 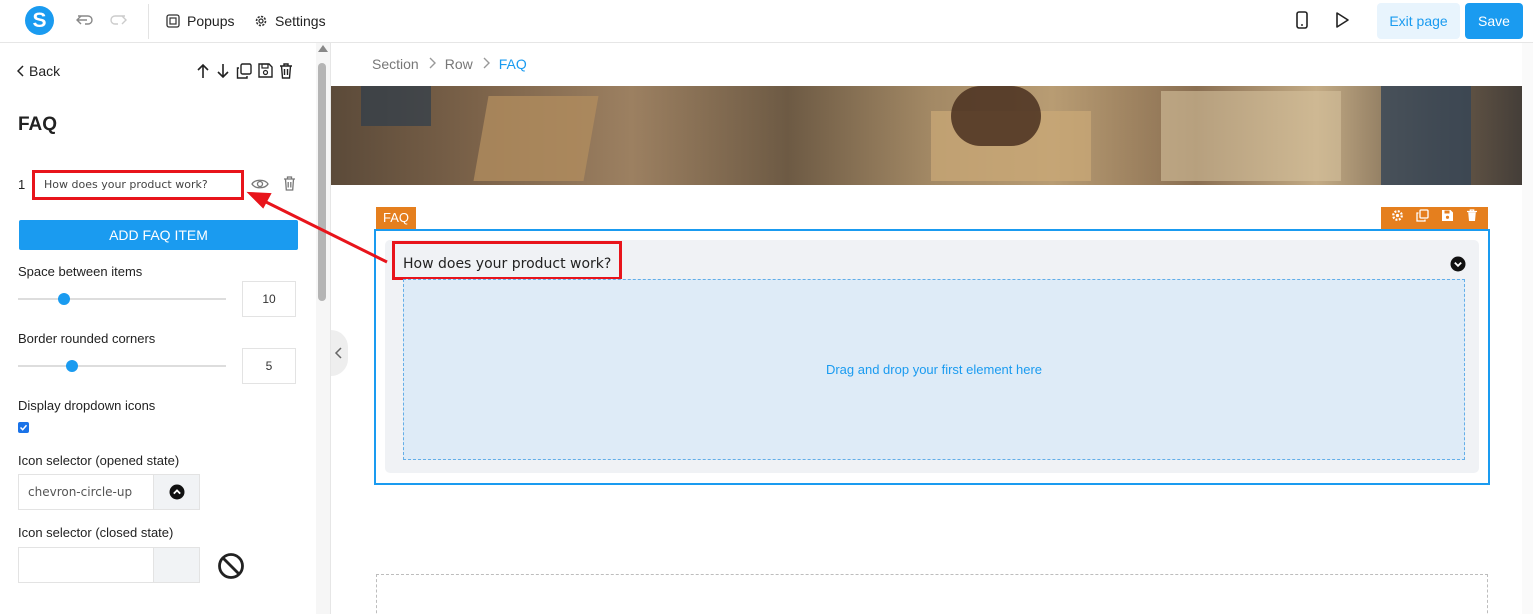 What do you see at coordinates (211, 21) in the screenshot?
I see `popups-label: Popups` at bounding box center [211, 21].